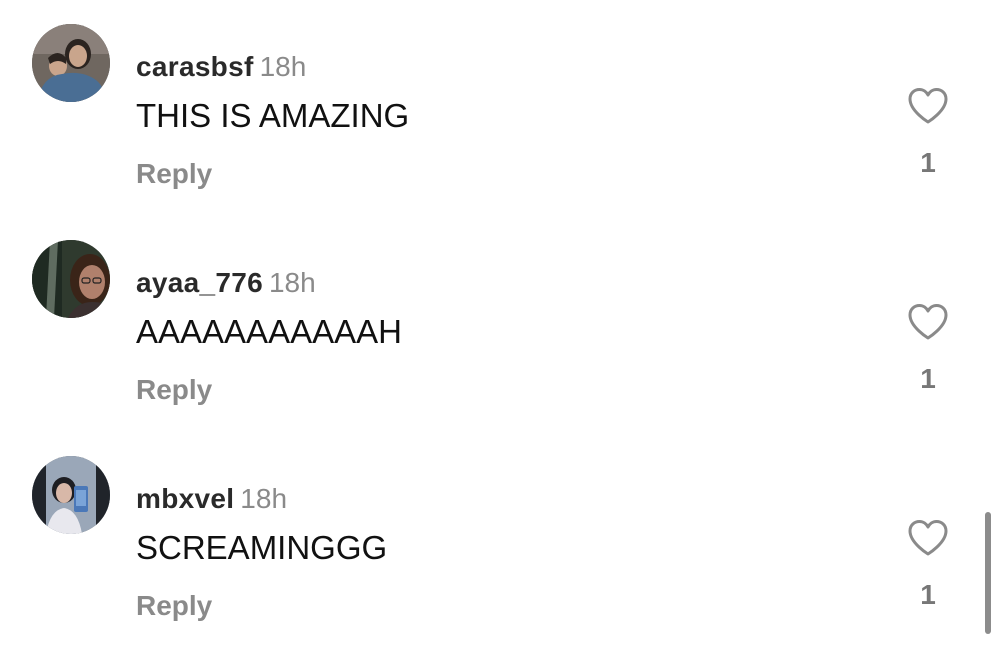 This screenshot has height=655, width=1000. I want to click on username: mbxvel, so click(185, 498).